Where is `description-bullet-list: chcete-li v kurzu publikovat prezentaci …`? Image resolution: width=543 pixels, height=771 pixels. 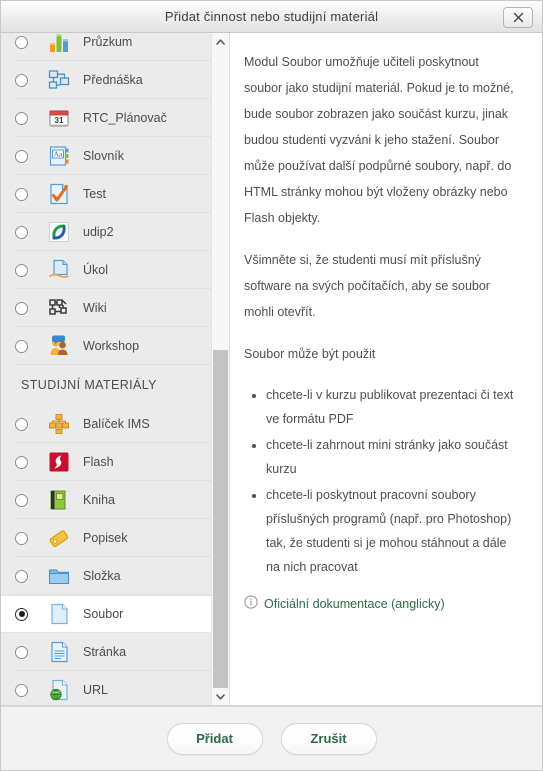
description-bullet-list: chcete-li v kurzu publikovat prezentaci … is located at coordinates (381, 481).